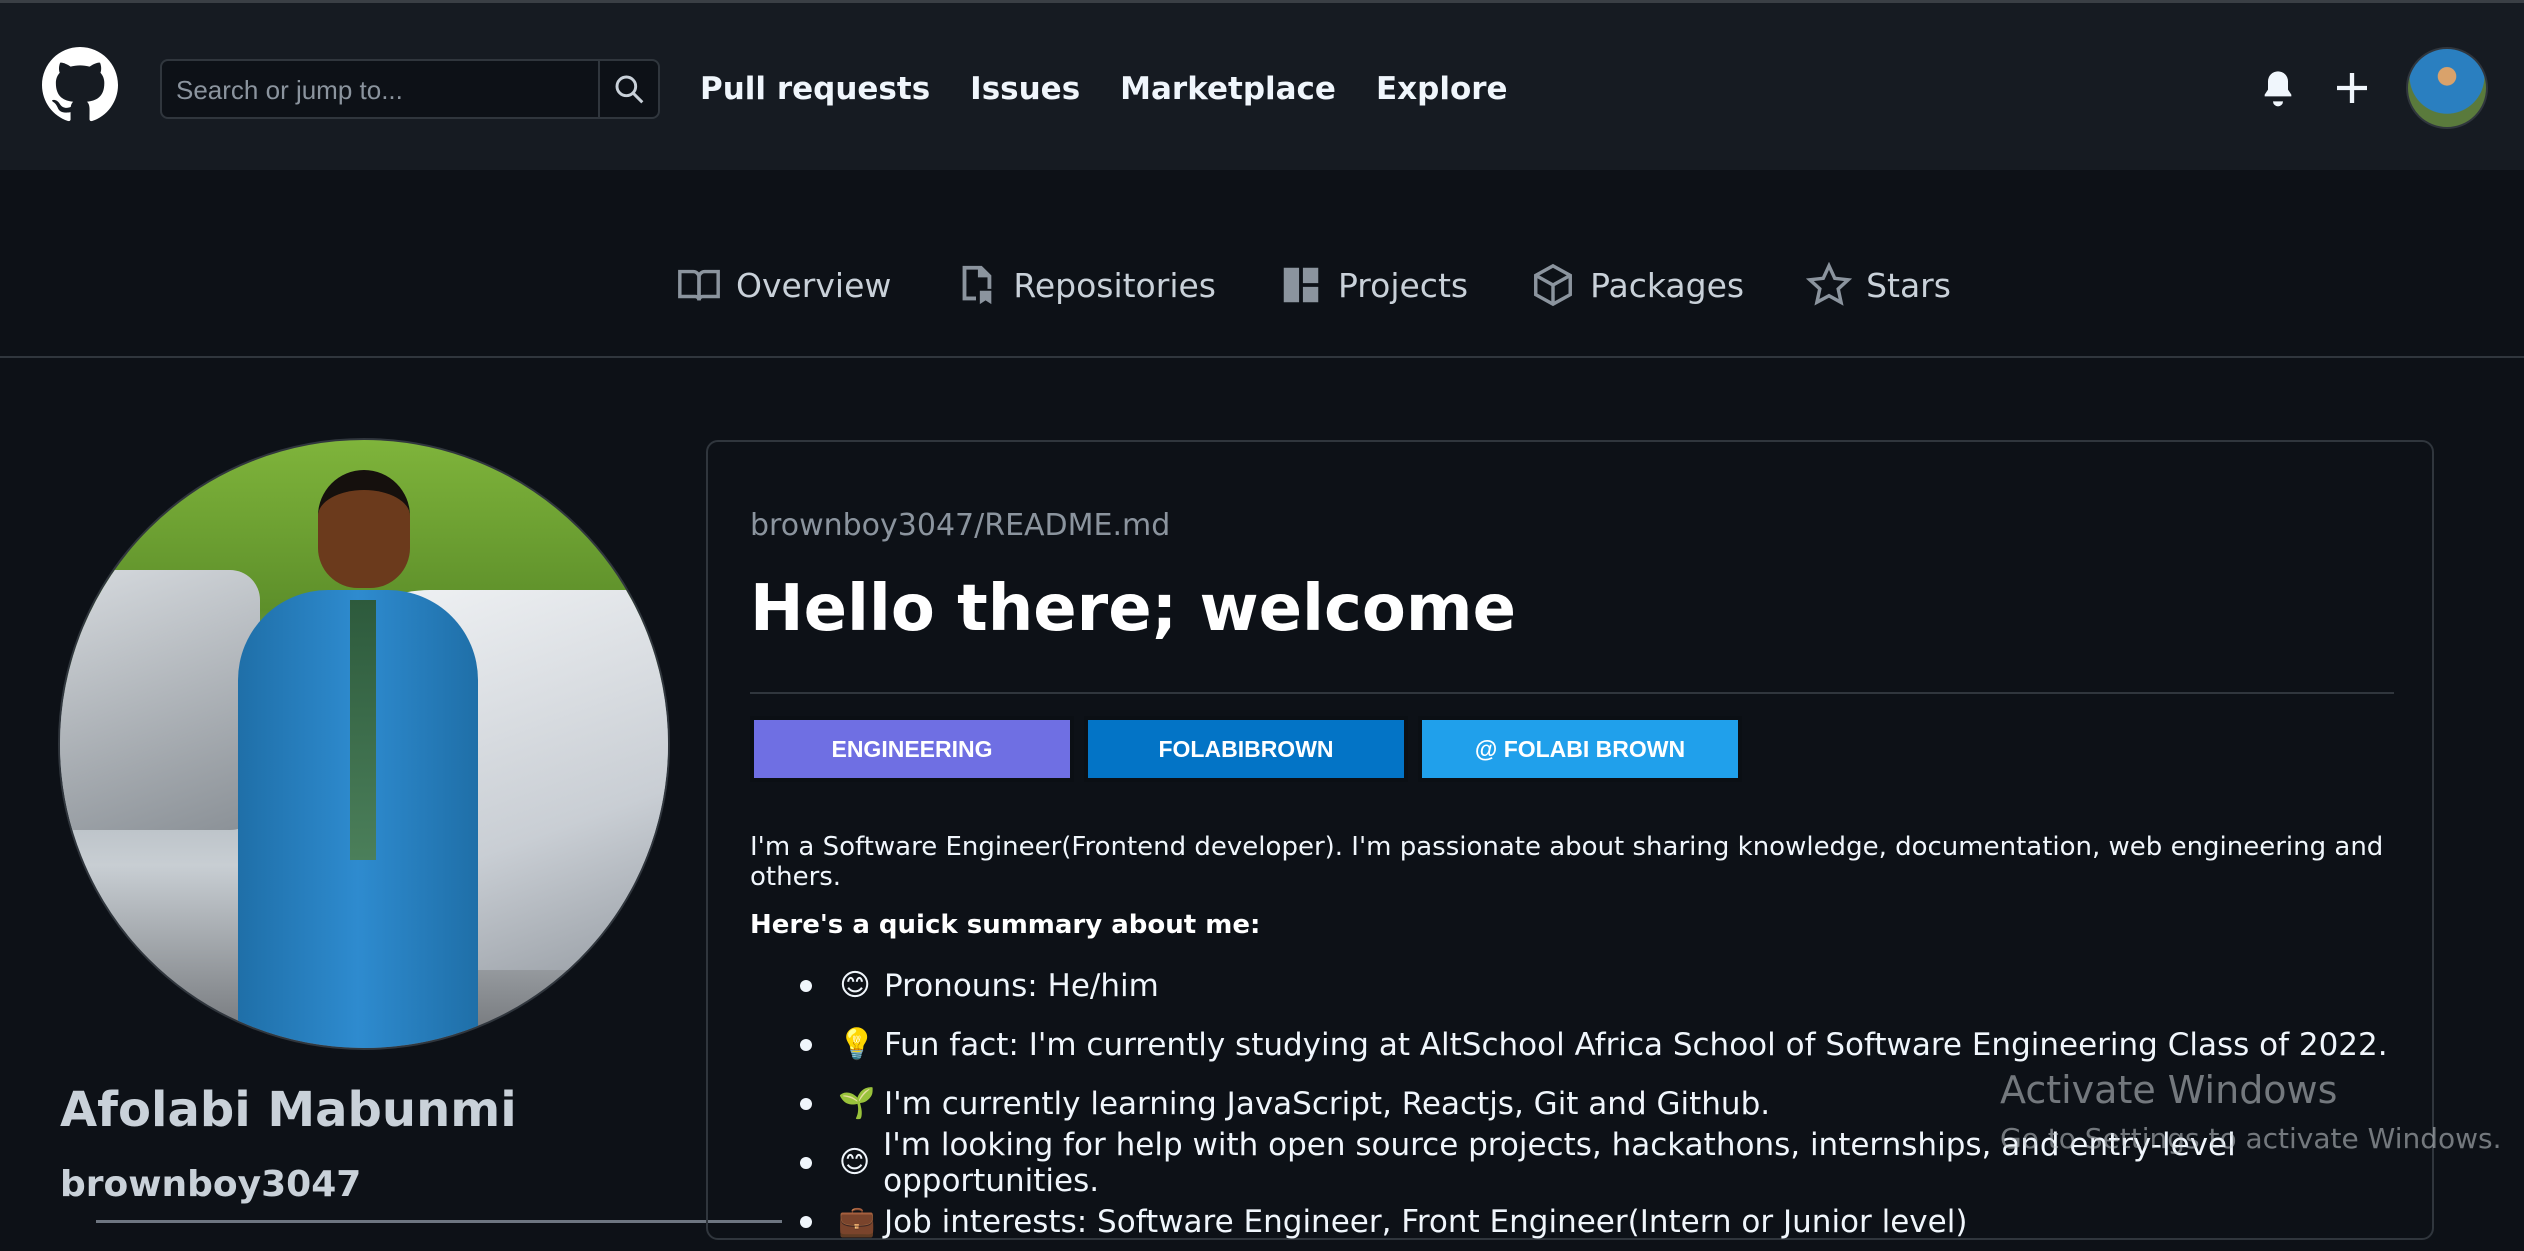  I want to click on notification-bell-icon, so click(2278, 88).